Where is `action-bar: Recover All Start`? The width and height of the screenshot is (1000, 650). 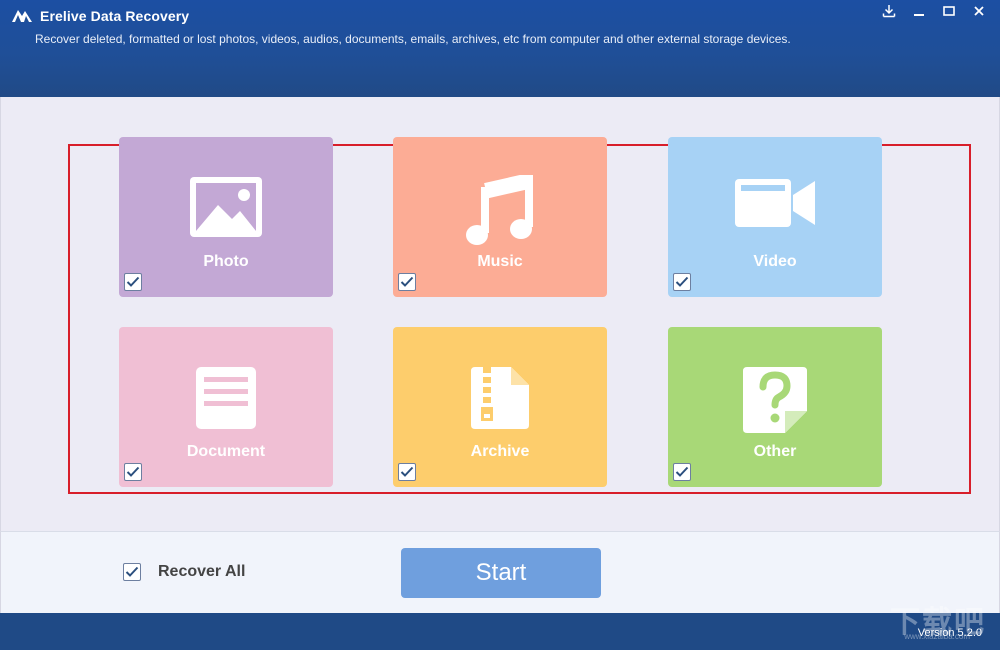 action-bar: Recover All Start is located at coordinates (500, 572).